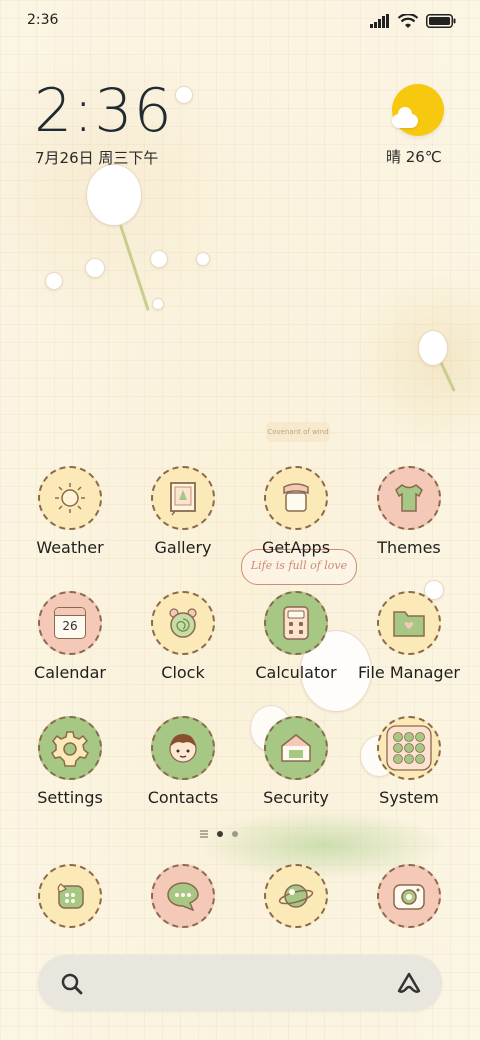 This screenshot has height=1040, width=480. I want to click on search-bar, so click(240, 983).